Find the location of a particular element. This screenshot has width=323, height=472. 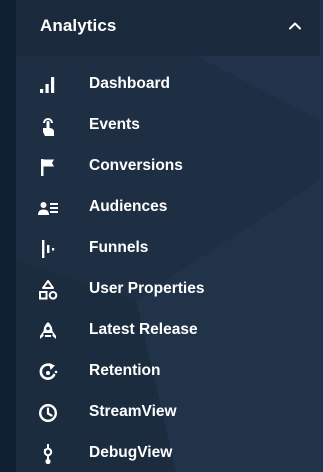

nav-label: User Properties is located at coordinates (147, 288).